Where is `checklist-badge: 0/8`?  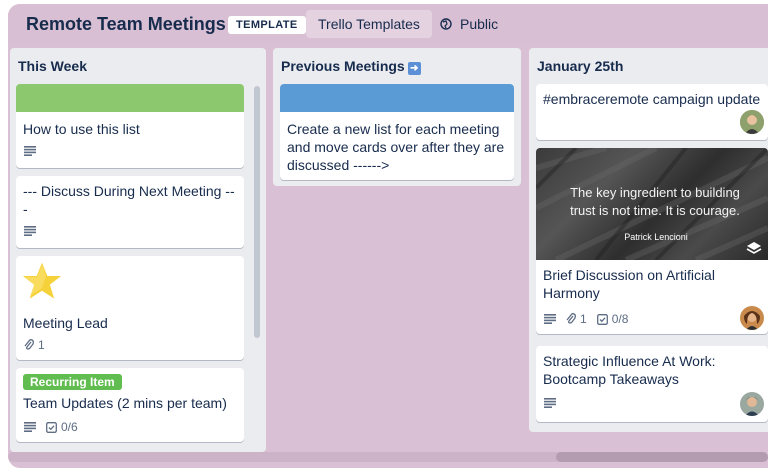
checklist-badge: 0/8 is located at coordinates (612, 319).